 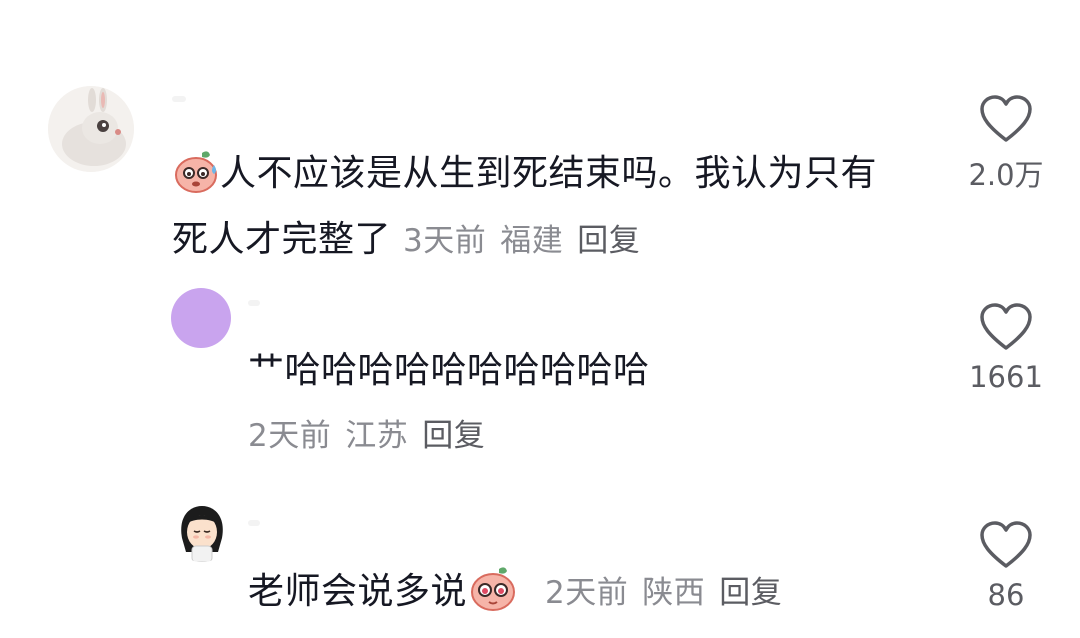 I want to click on comment-meta: 3天前 福建 回复, so click(x=528, y=241).